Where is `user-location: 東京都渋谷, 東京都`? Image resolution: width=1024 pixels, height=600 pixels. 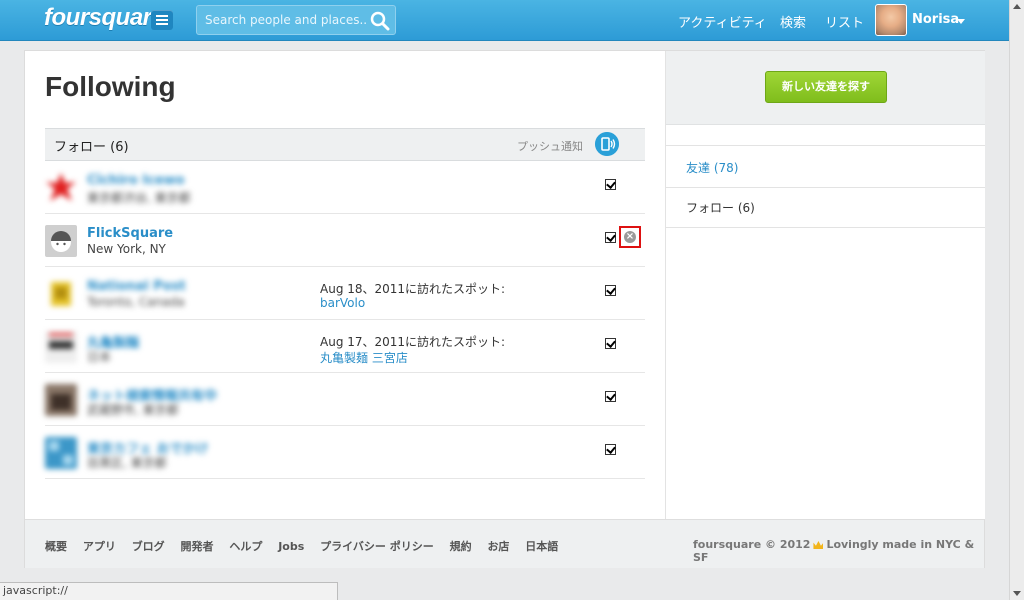
user-location: 東京都渋谷, 東京都 is located at coordinates (139, 198).